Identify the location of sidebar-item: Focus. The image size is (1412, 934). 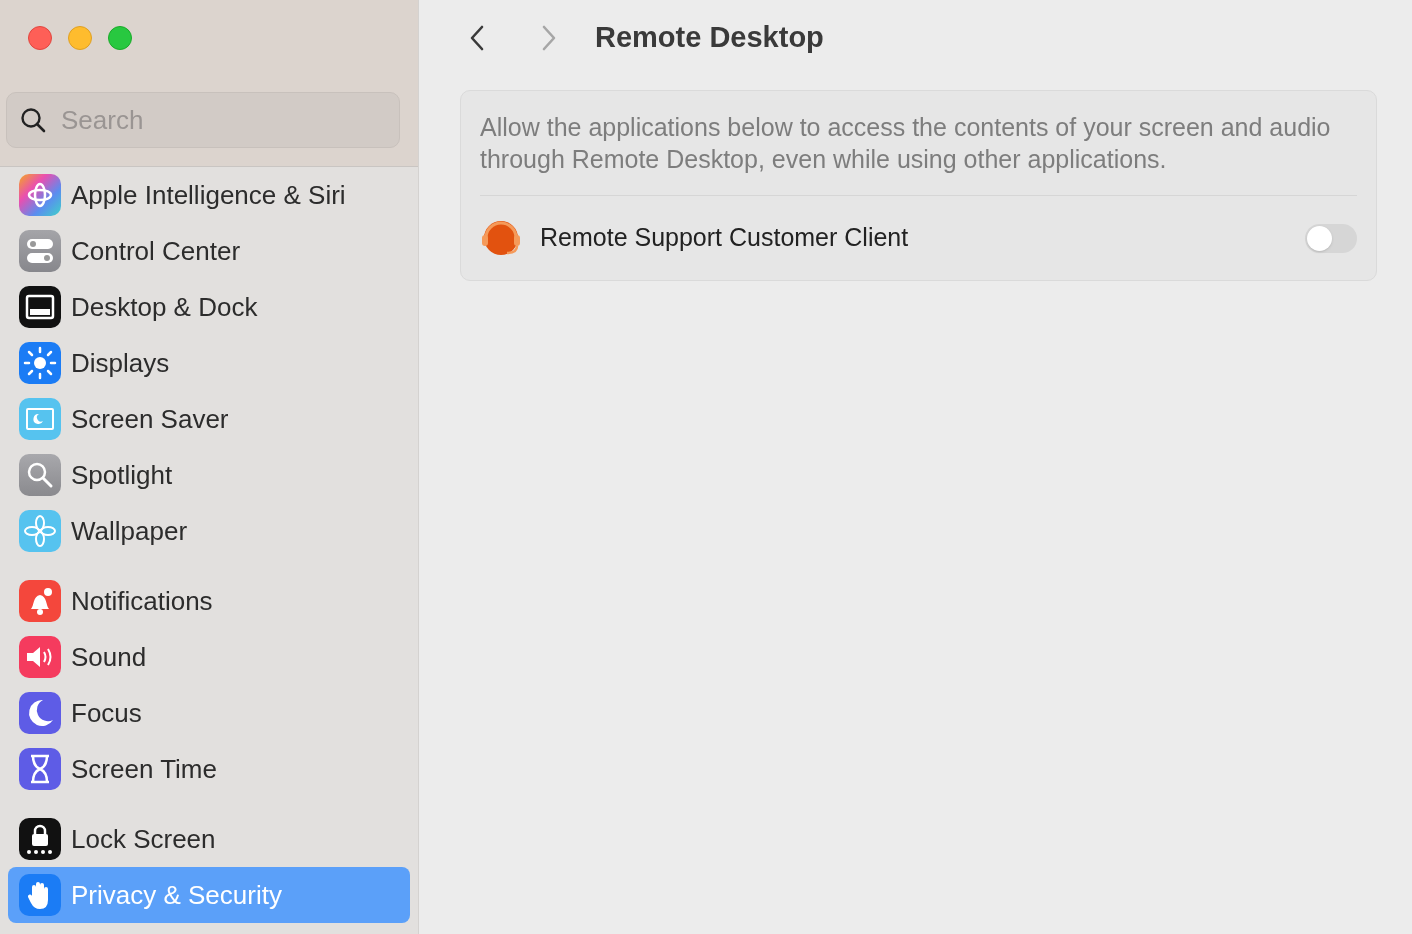
(209, 713).